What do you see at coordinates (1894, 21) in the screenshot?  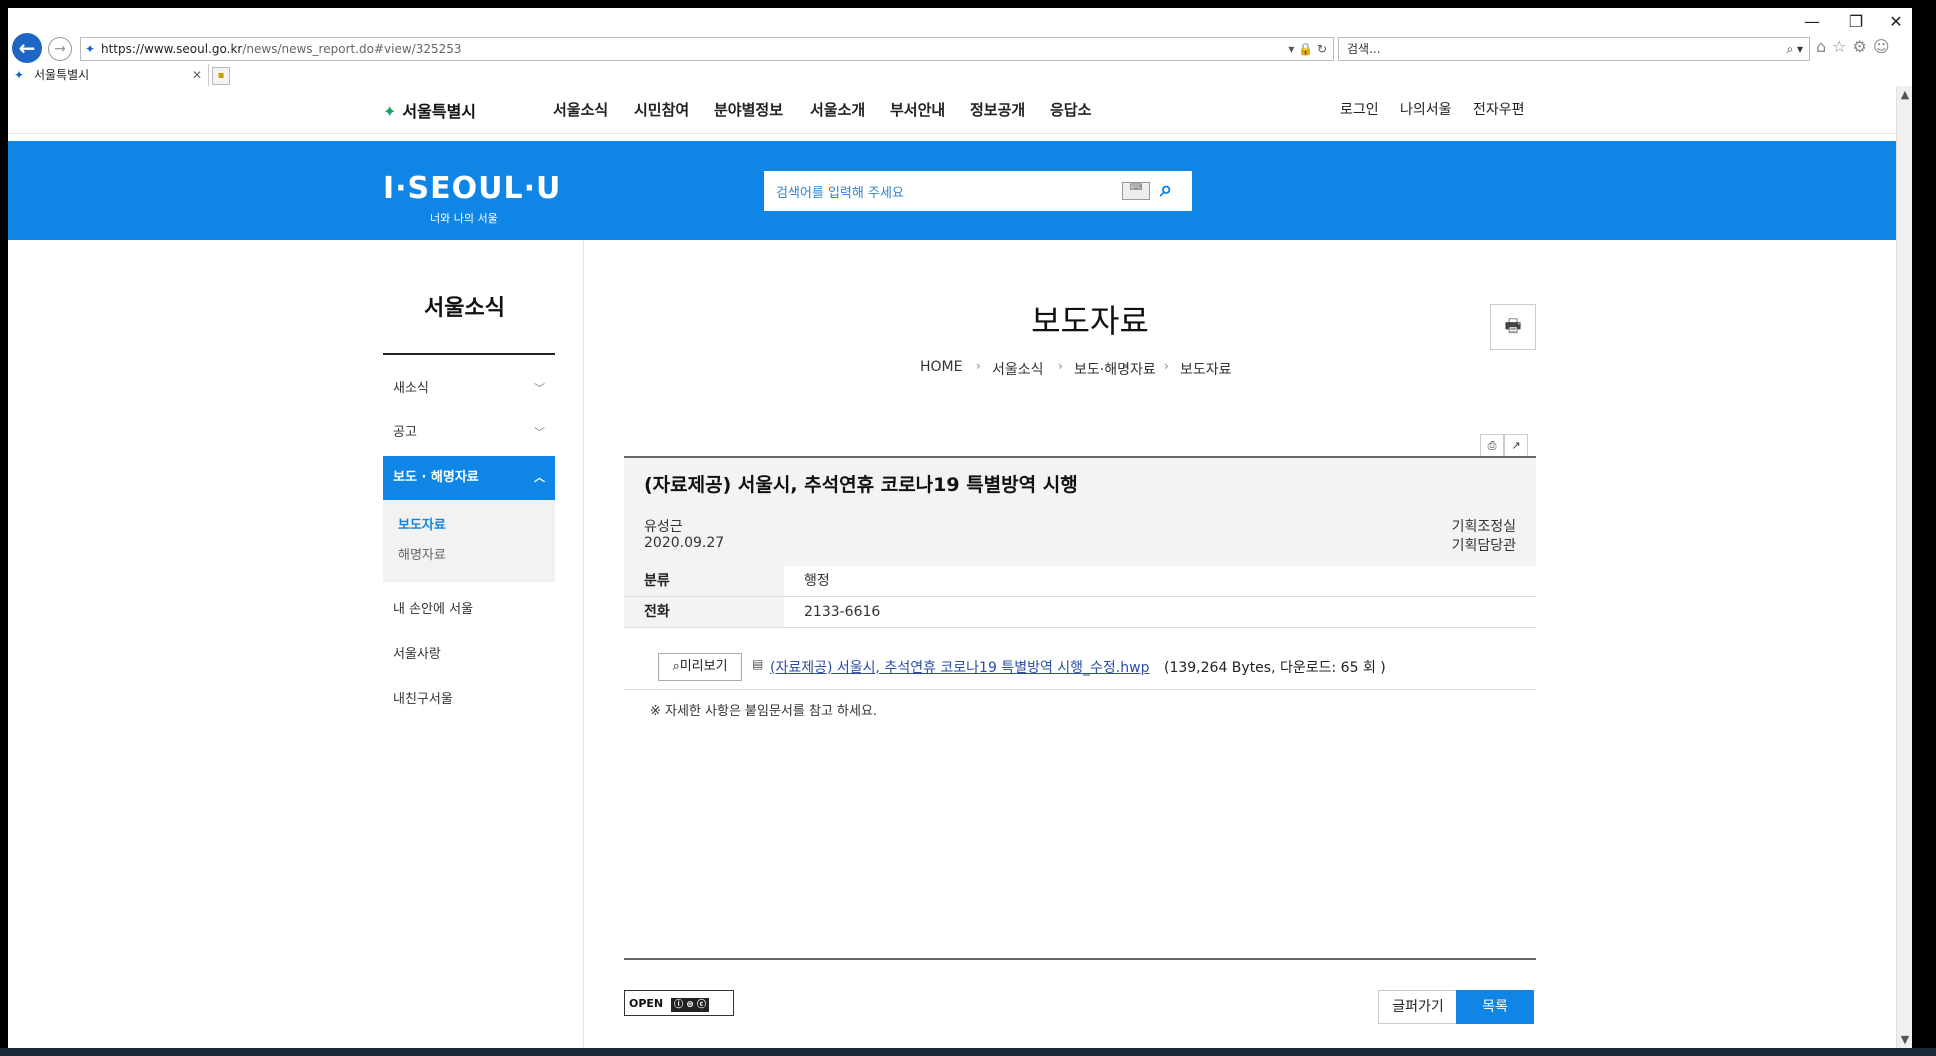 I see `close-window-button: ✕` at bounding box center [1894, 21].